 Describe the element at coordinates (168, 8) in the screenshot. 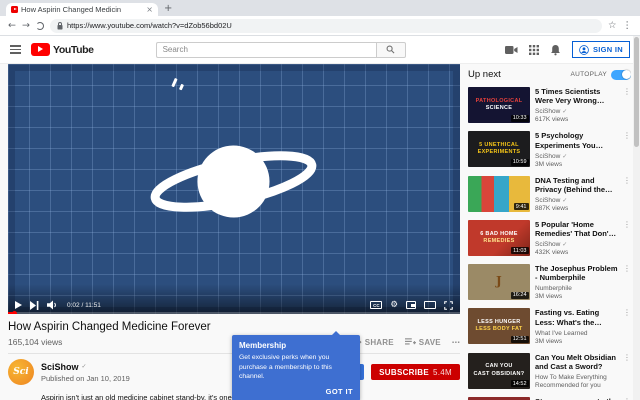

I see `new-tab-button: +` at that location.